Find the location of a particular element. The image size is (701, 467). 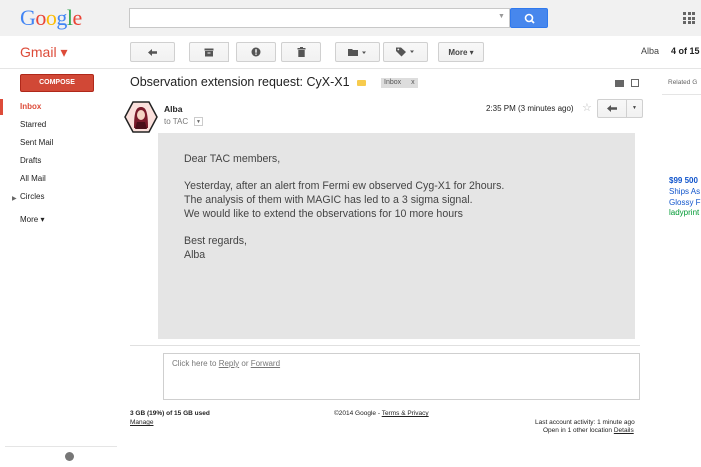

sidebar-divider is located at coordinates (61, 446).